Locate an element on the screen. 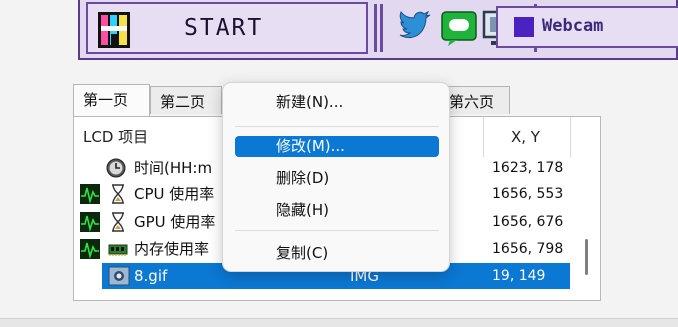  vertical-scrollbar-thumb is located at coordinates (586, 257).